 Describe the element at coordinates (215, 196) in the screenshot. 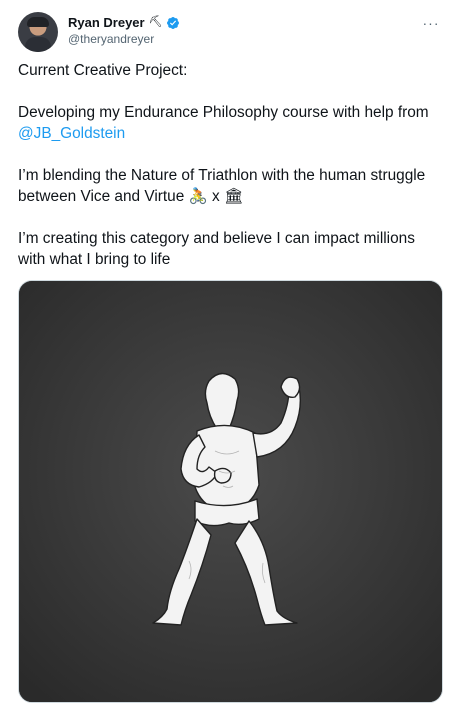

I see `tweet-line-3-x: x` at that location.